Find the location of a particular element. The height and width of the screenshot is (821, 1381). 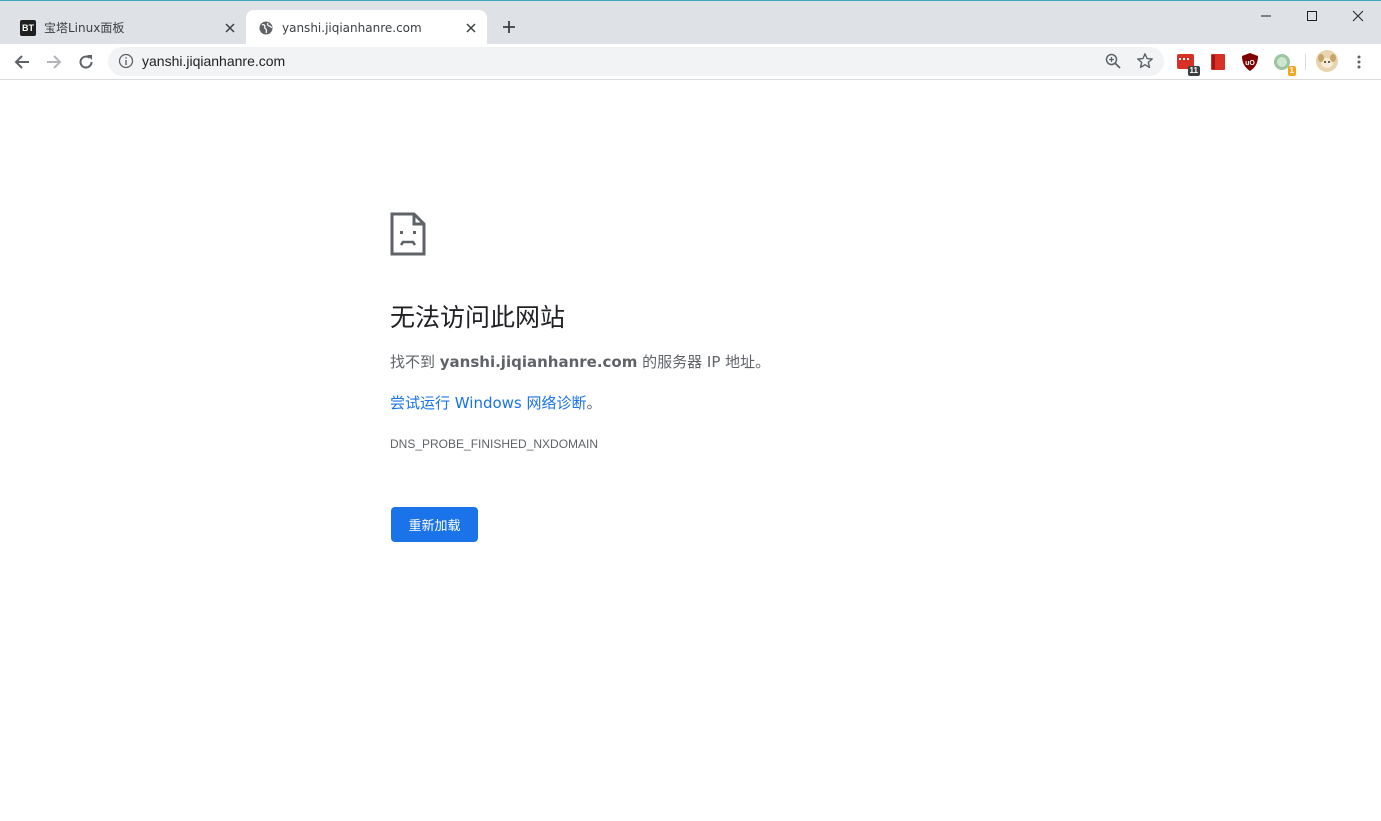

toolbar-divider is located at coordinates (1305, 62).